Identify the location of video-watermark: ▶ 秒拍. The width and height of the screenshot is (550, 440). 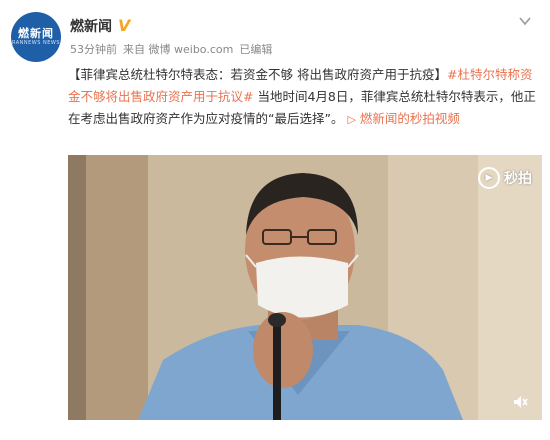
(505, 178).